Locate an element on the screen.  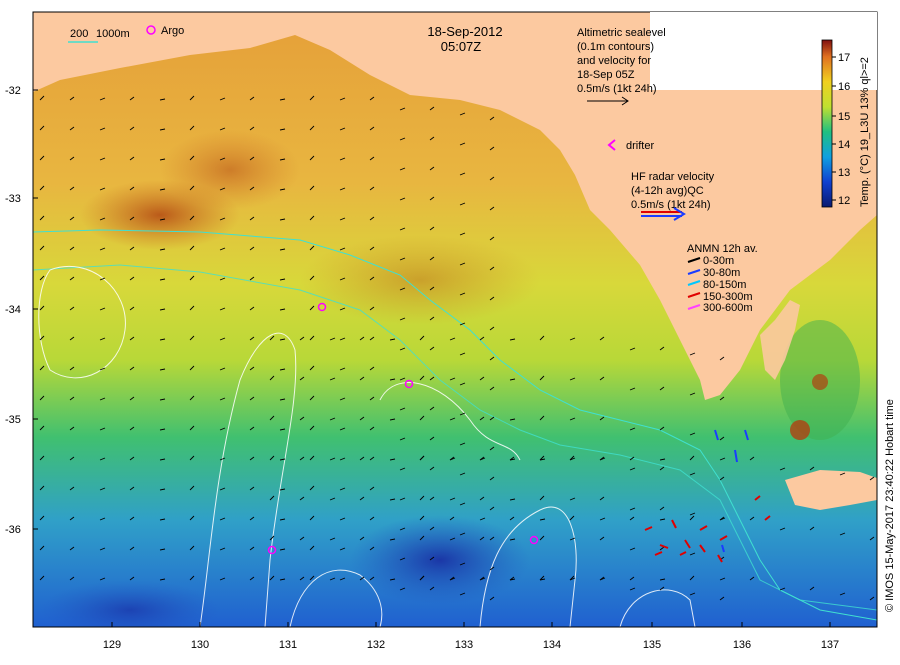
argo-label: Argo is located at coordinates (172, 31).